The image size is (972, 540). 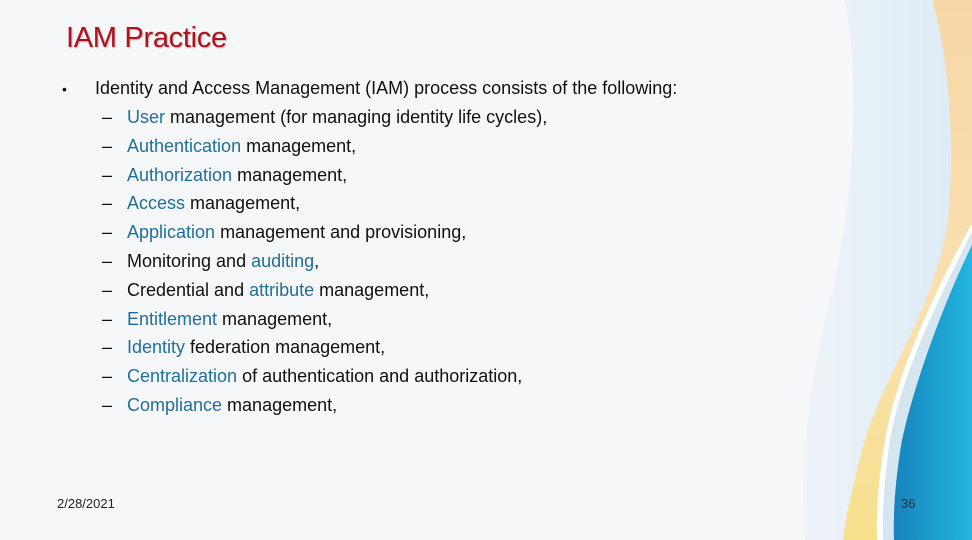 What do you see at coordinates (146, 117) in the screenshot?
I see `highlight-term: User` at bounding box center [146, 117].